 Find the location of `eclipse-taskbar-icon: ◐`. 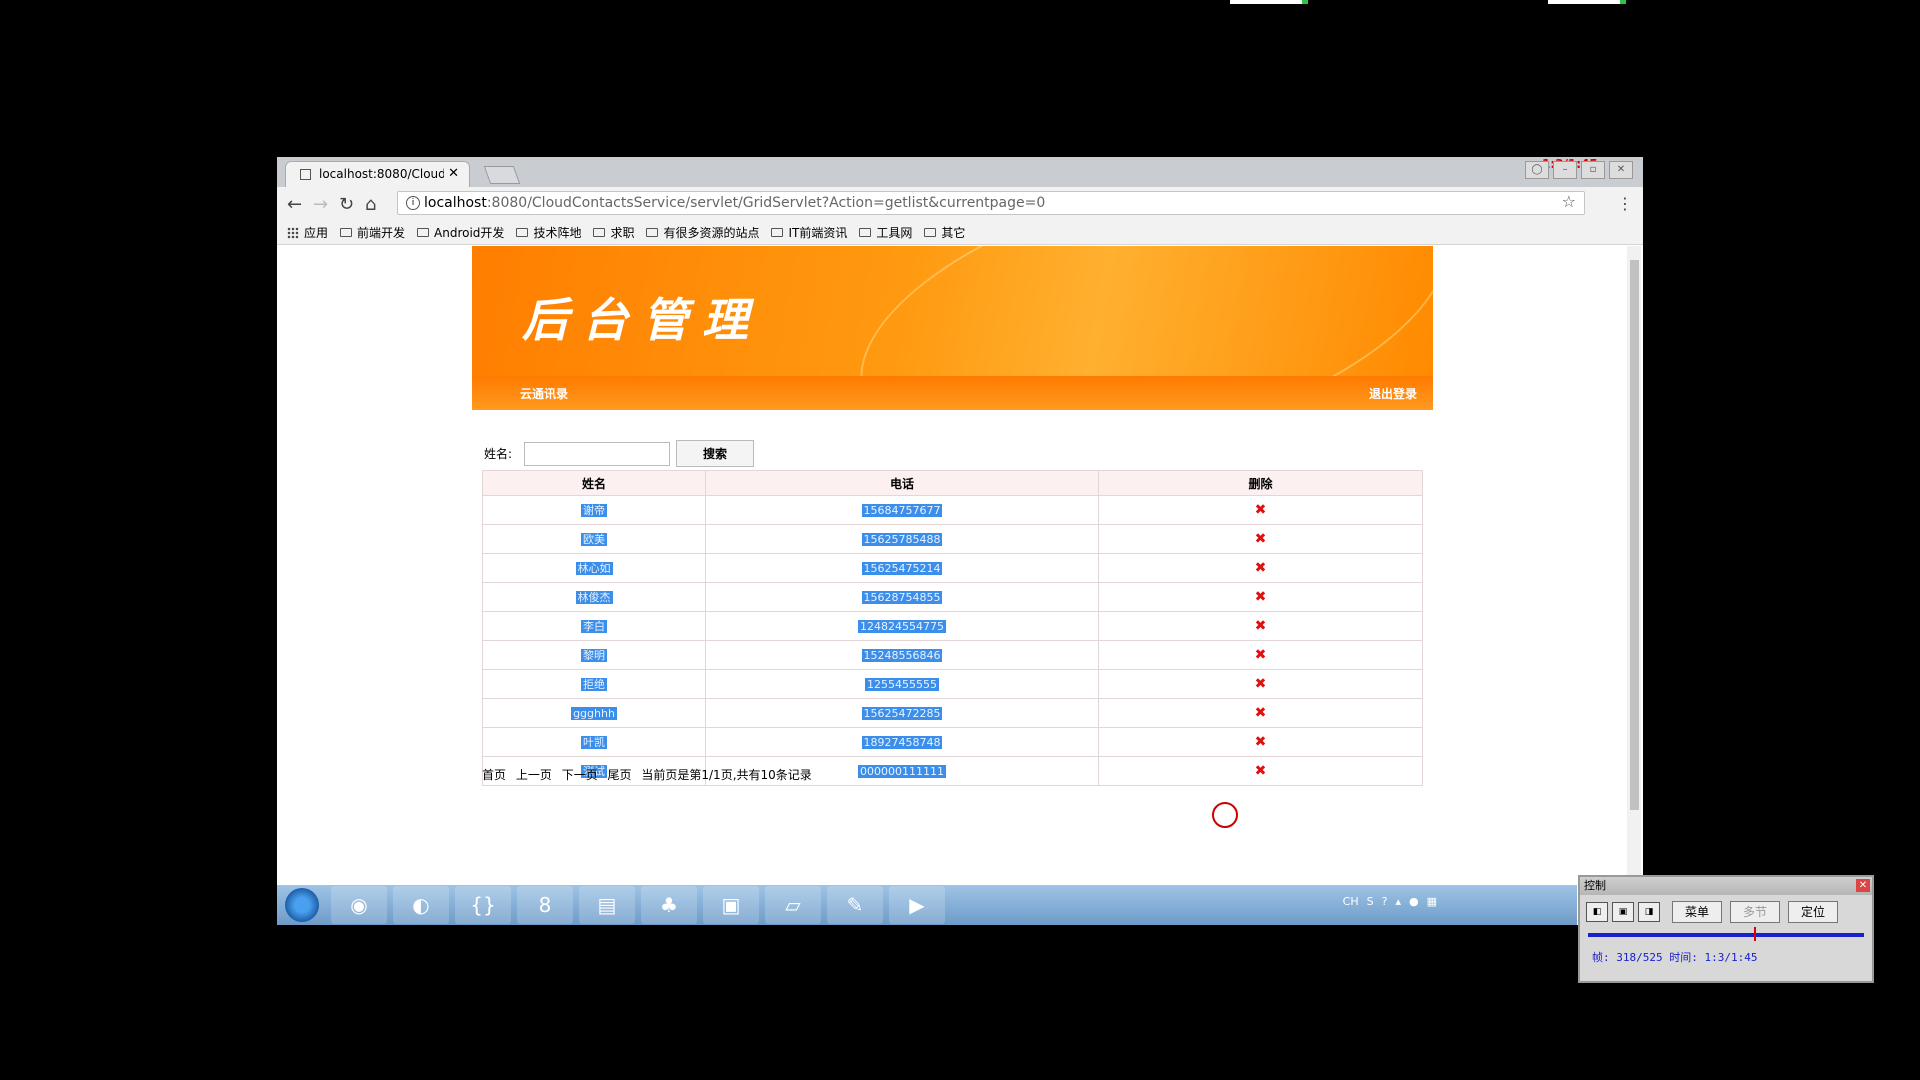

eclipse-taskbar-icon: ◐ is located at coordinates (421, 905).